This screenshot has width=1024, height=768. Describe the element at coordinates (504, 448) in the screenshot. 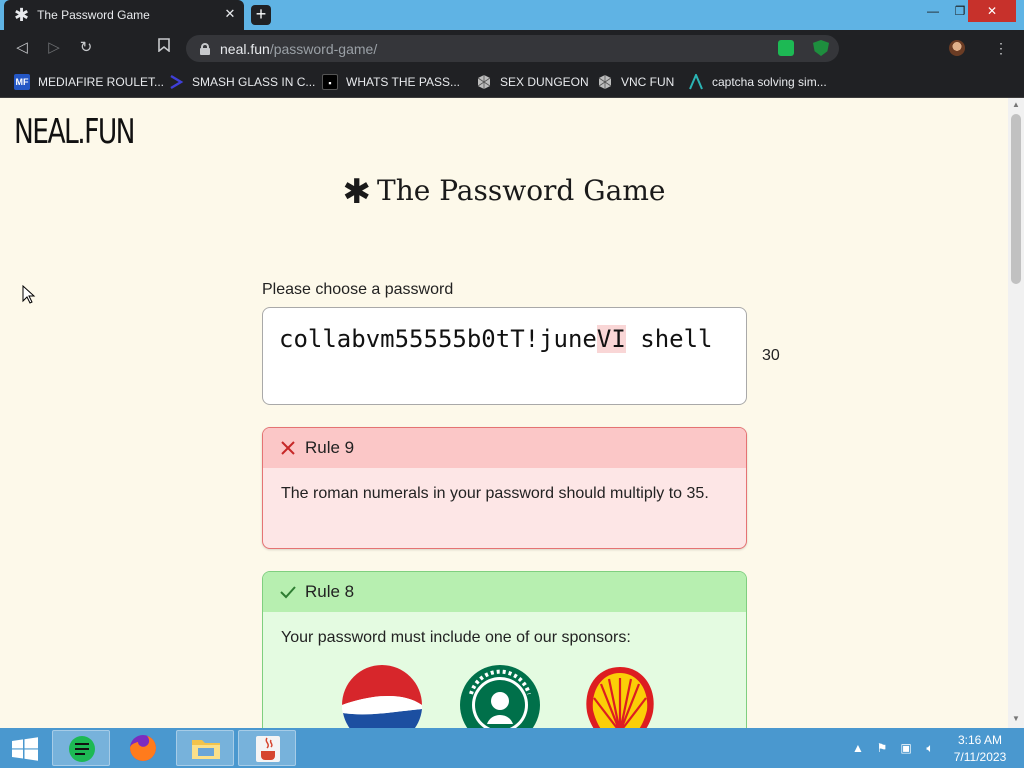

I see `rule-header: Rule 9` at that location.